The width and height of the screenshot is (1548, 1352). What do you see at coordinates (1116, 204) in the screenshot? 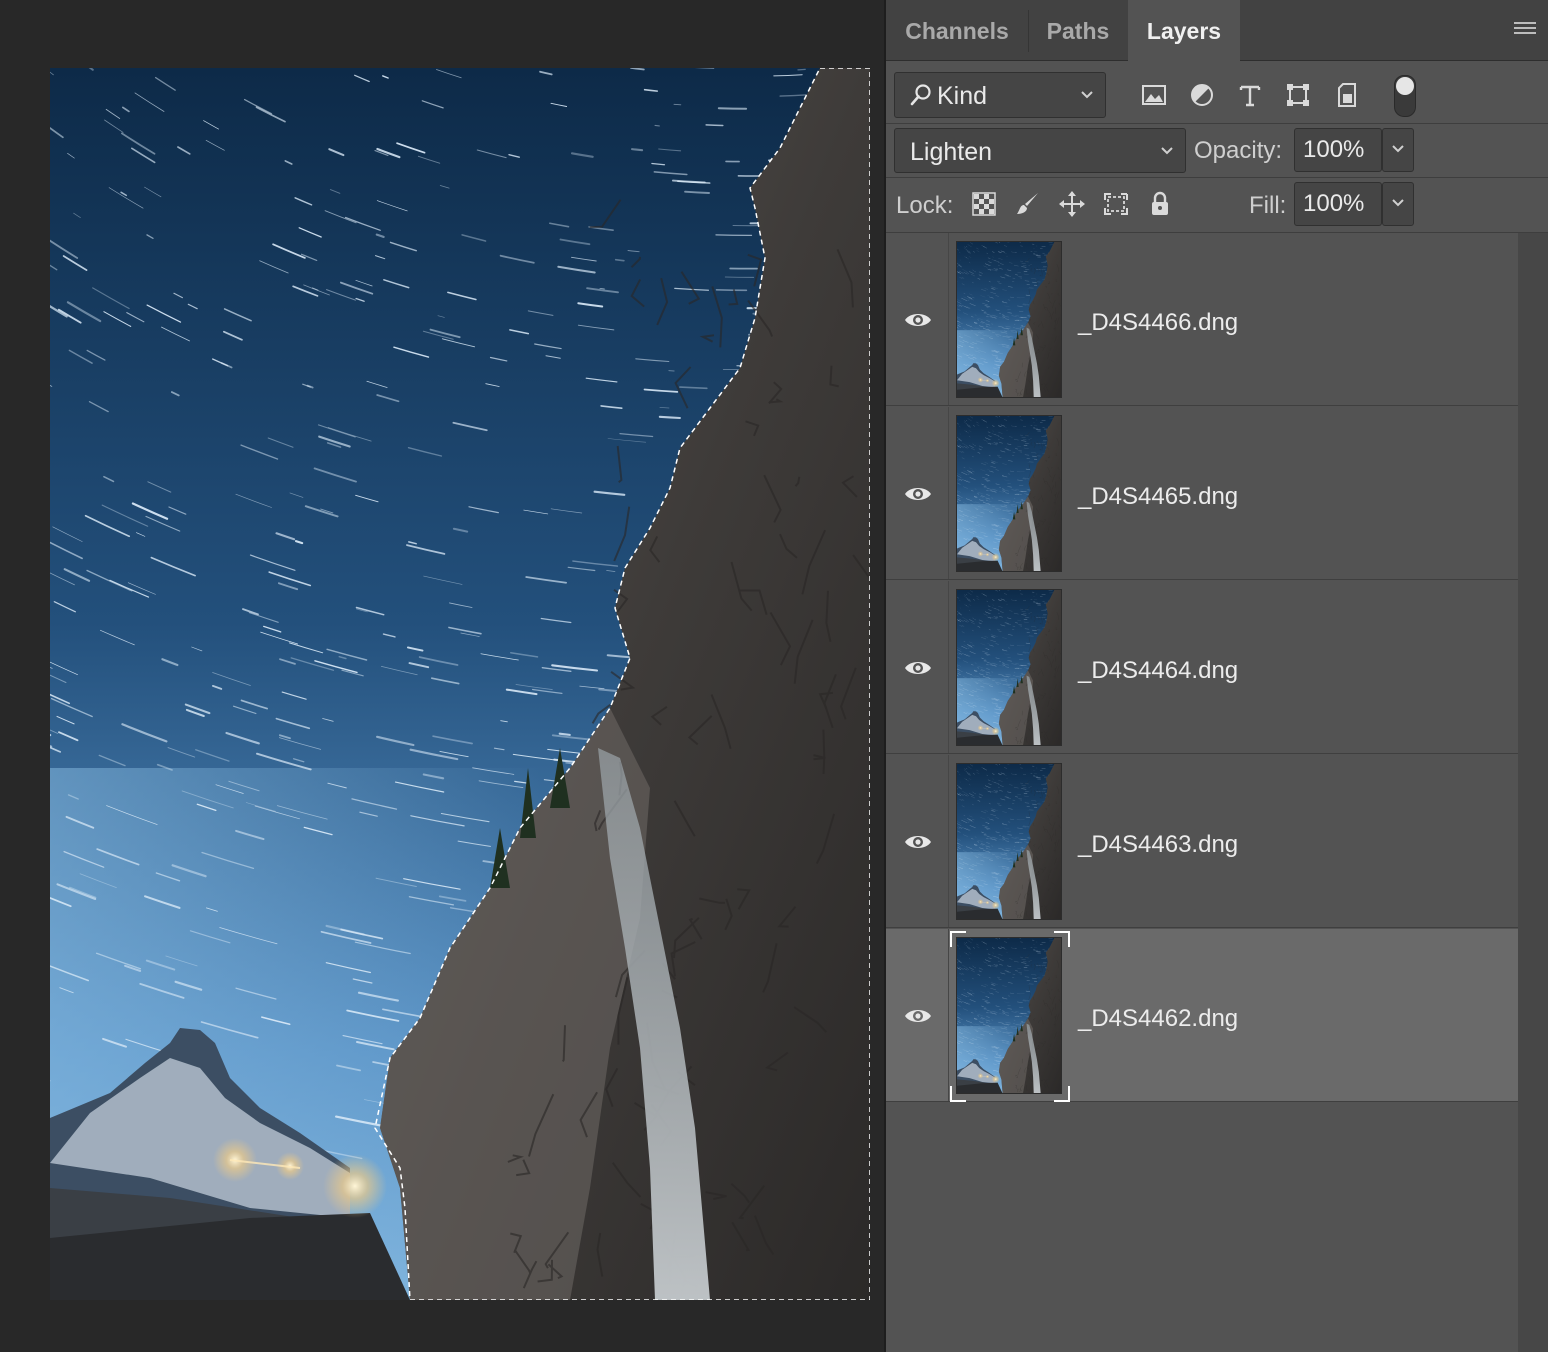
I see `lock-artboard-icon` at bounding box center [1116, 204].